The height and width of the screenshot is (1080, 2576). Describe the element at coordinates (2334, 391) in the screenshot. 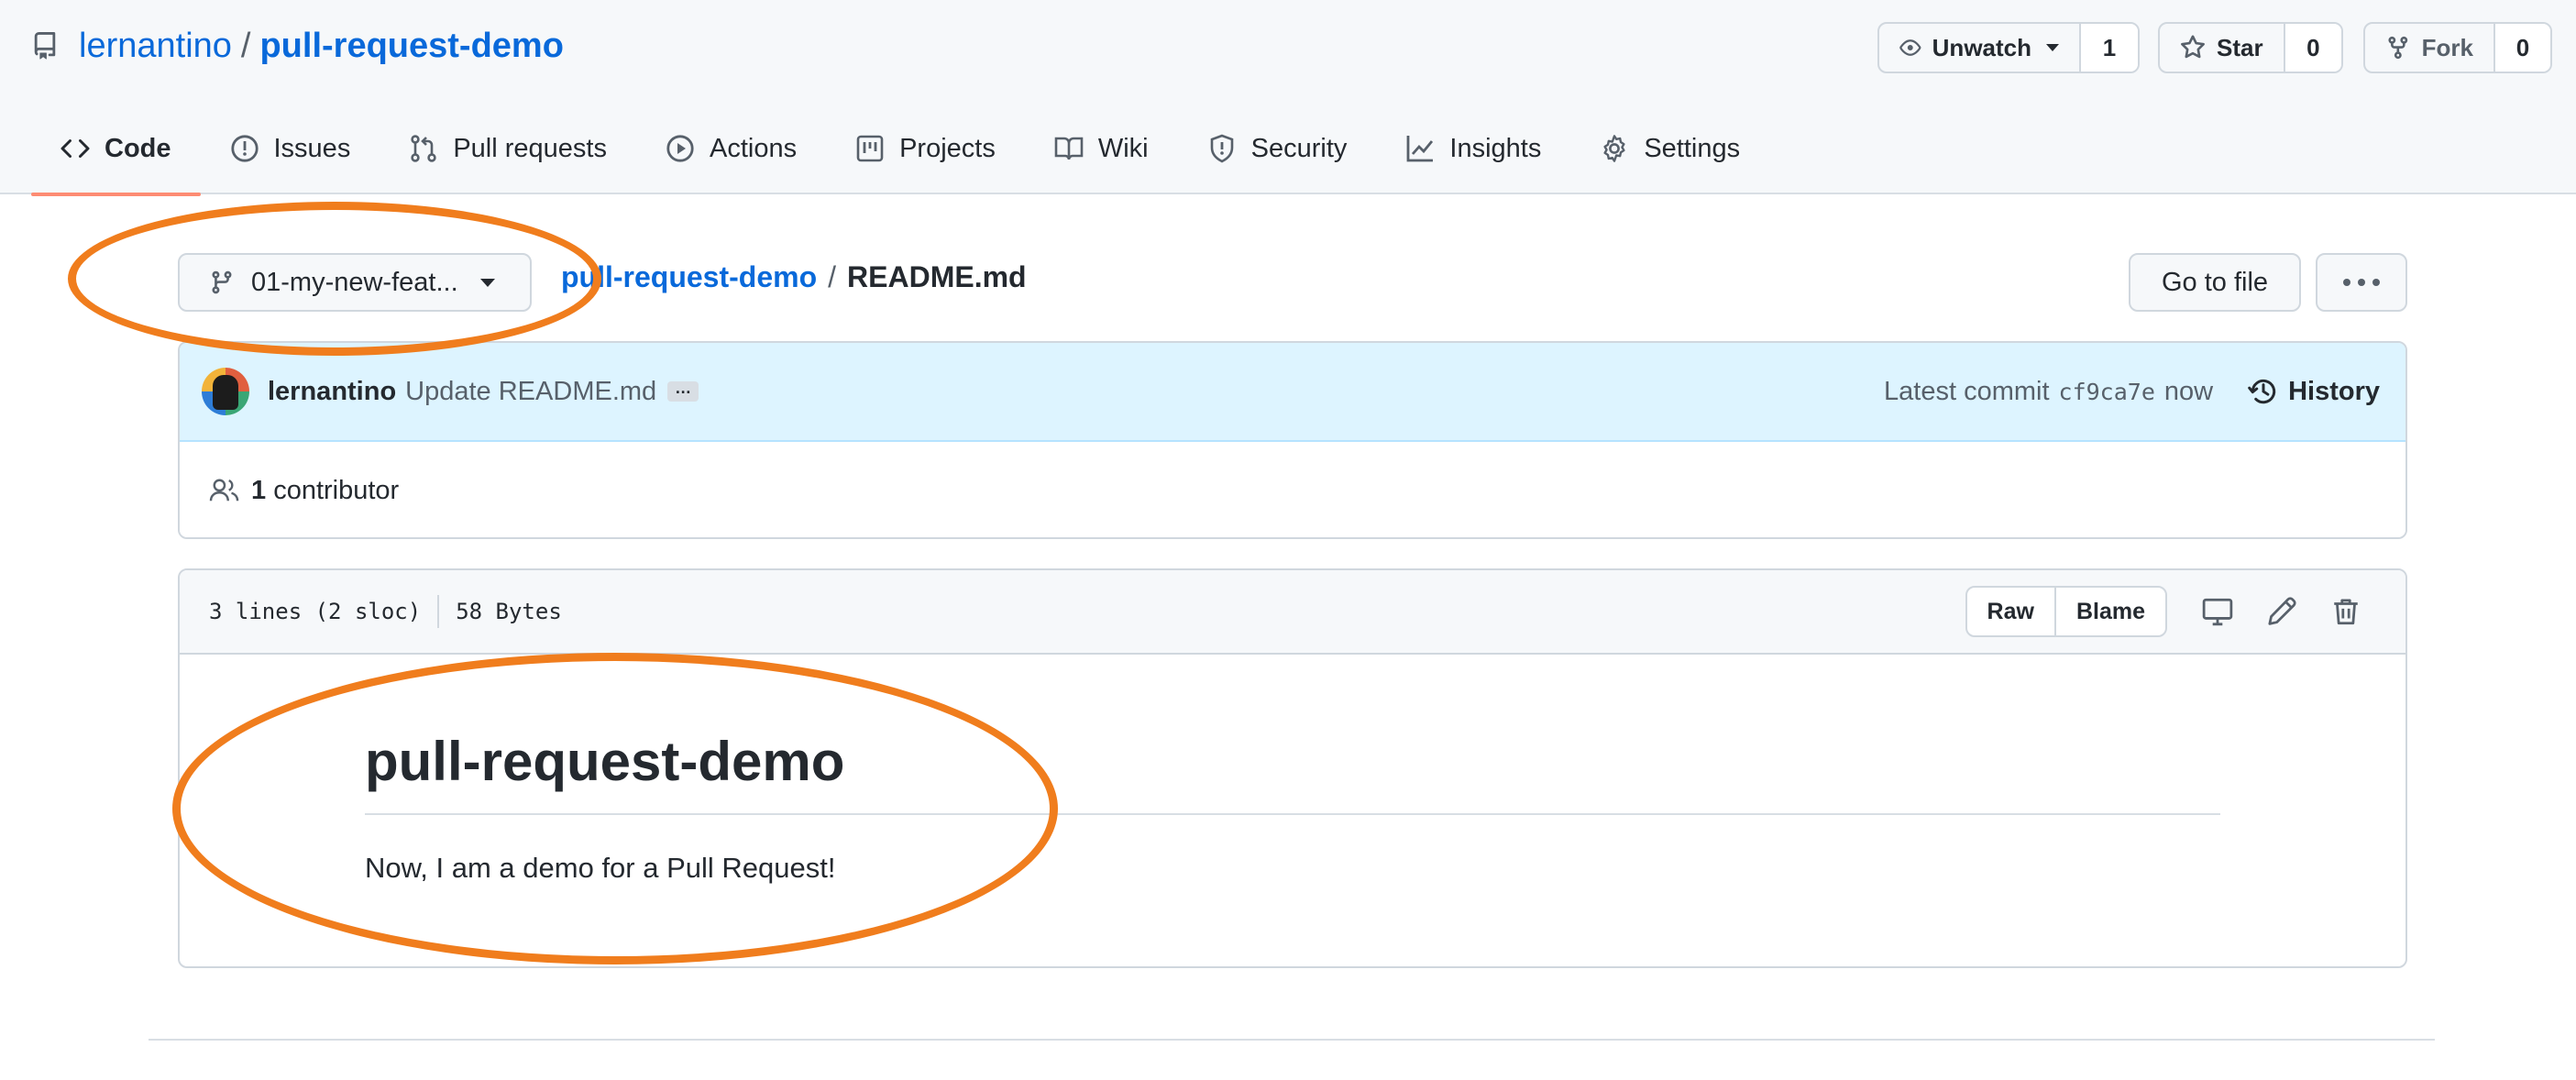

I see `history-label: History` at that location.